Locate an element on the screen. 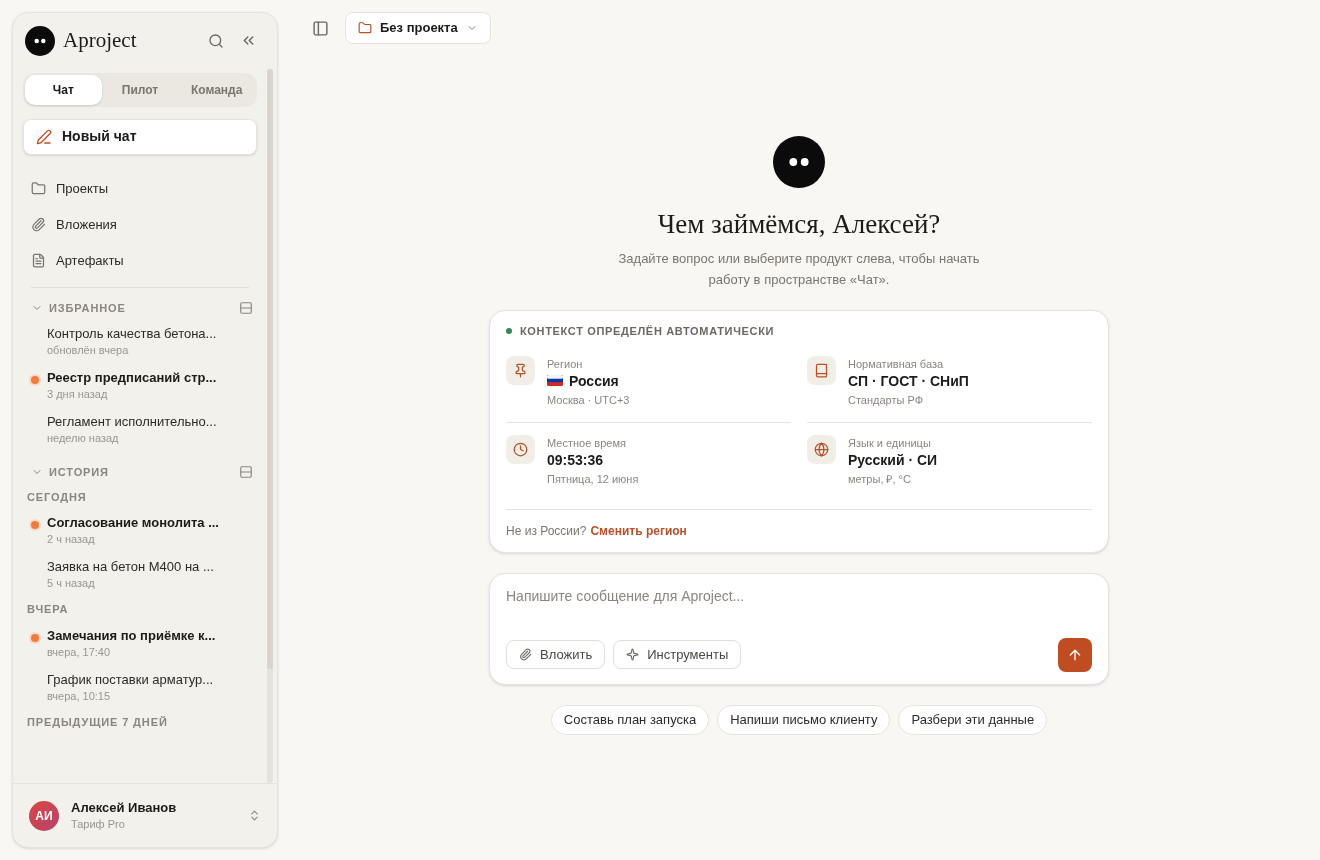 Image resolution: width=1320 pixels, height=860 pixels. context-label: Местное время is located at coordinates (587, 443).